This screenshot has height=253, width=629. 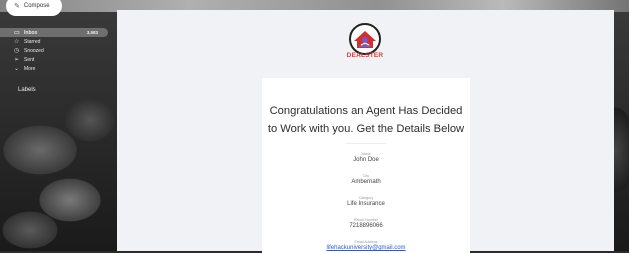 What do you see at coordinates (17, 51) in the screenshot?
I see `clock-icon: ◷` at bounding box center [17, 51].